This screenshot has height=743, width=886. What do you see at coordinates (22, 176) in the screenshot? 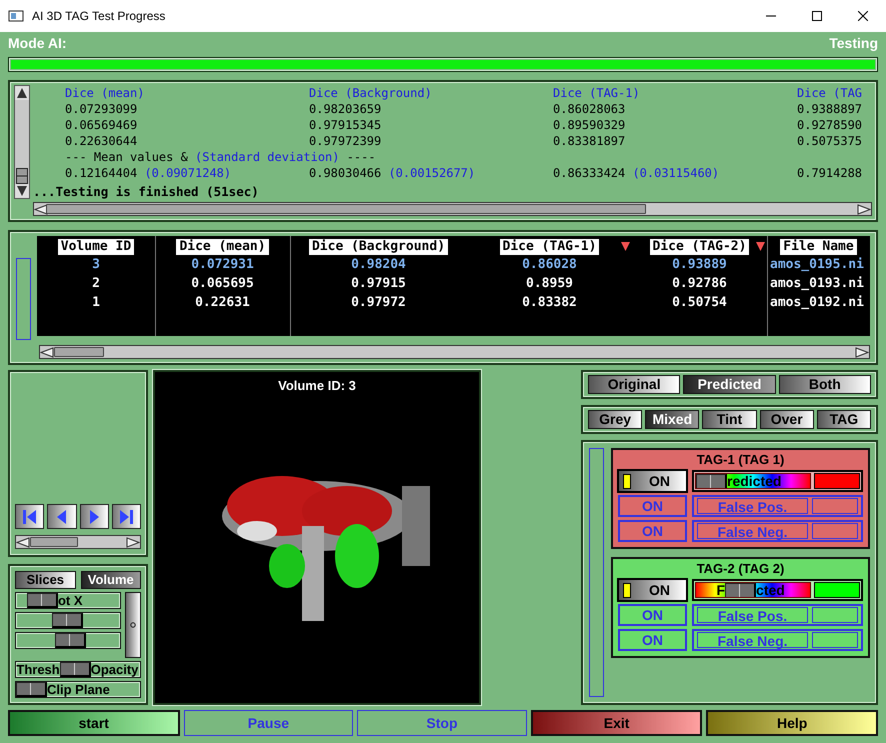
I see `scroll-thumb-icon` at bounding box center [22, 176].